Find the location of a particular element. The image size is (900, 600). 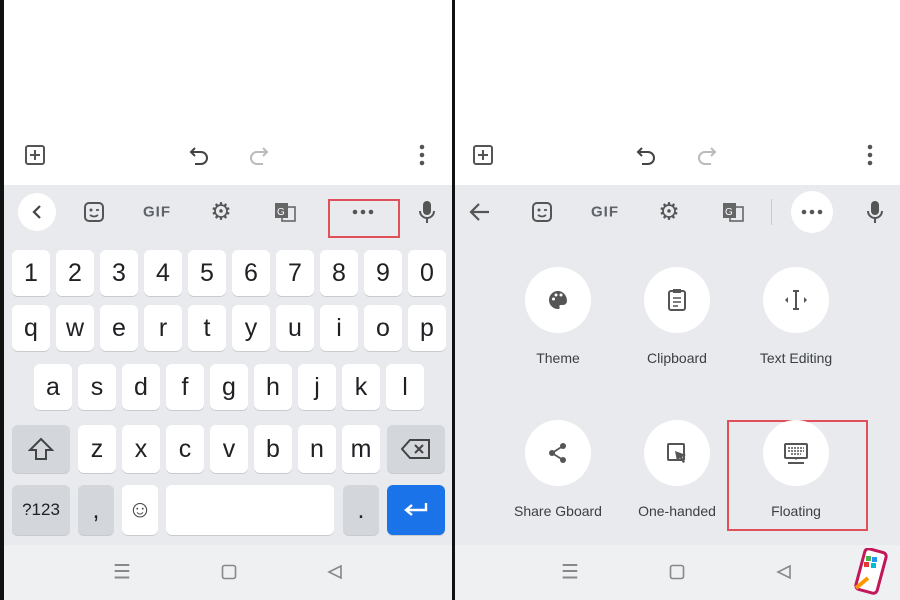

key-a: a is located at coordinates (53, 387).